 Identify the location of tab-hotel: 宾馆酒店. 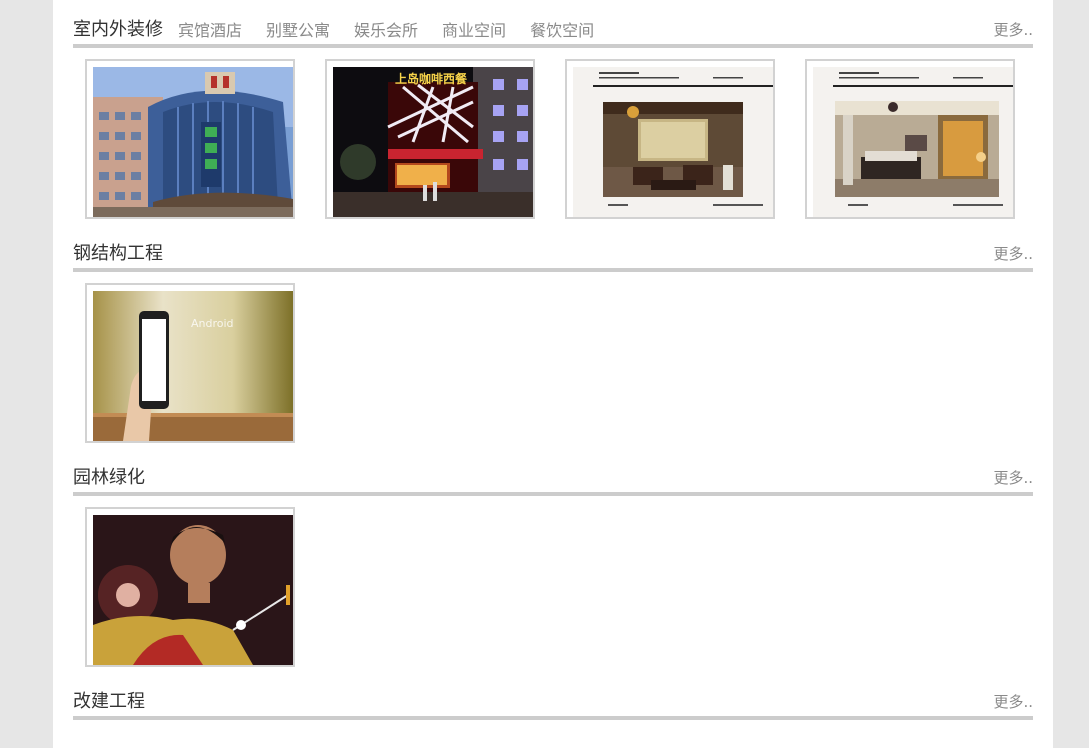
(210, 31).